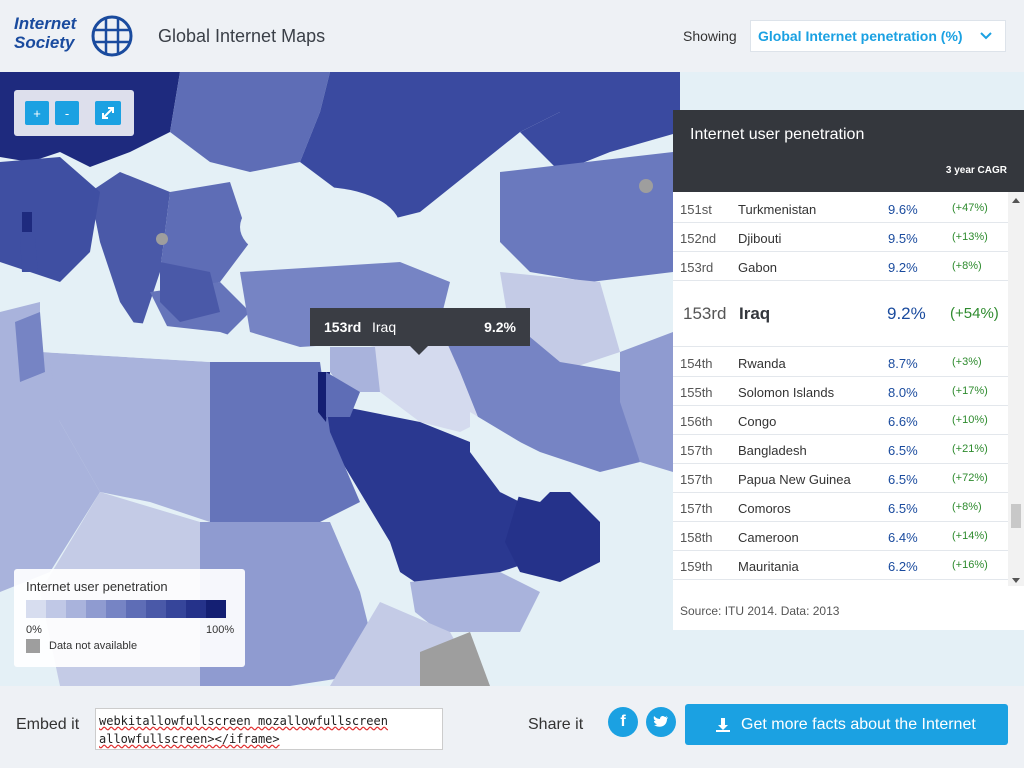 The width and height of the screenshot is (1024, 768). Describe the element at coordinates (840, 391) in the screenshot. I see `ranking-row: 155th Solomon Islands 8.0% (+17%)` at that location.